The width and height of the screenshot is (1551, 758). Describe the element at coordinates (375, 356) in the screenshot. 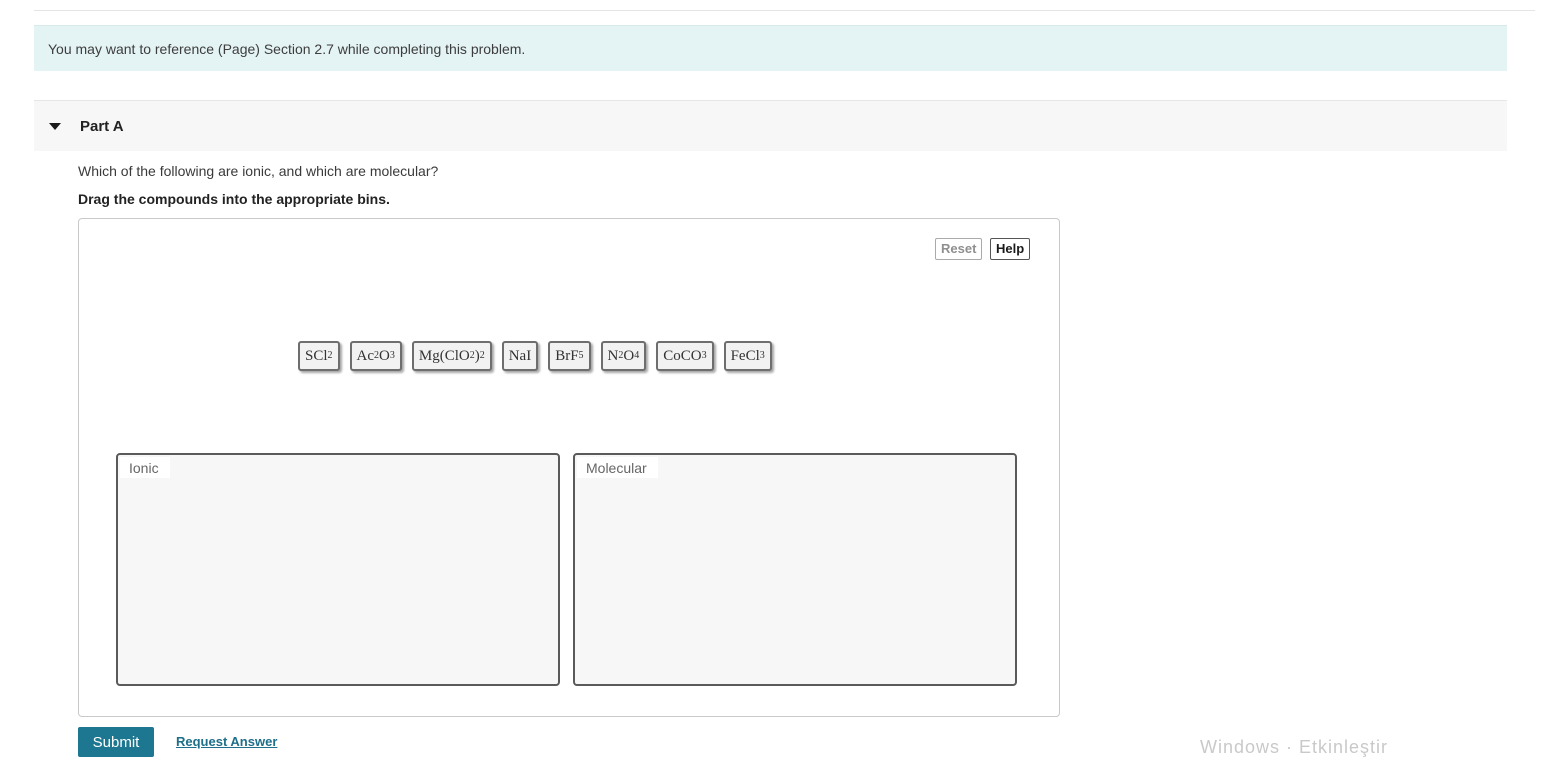

I see `compound-chip-ac2o3: Ac 2 O 3` at that location.